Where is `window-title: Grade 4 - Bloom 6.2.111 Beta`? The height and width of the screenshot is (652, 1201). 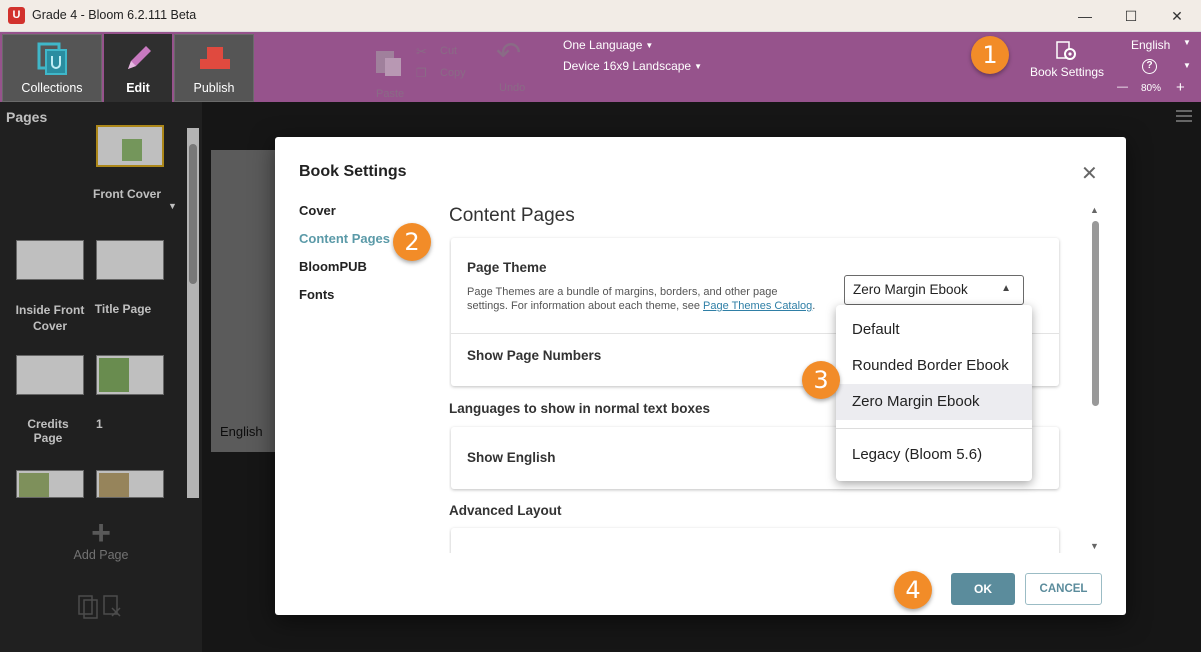
window-title: Grade 4 - Bloom 6.2.111 Beta is located at coordinates (114, 15).